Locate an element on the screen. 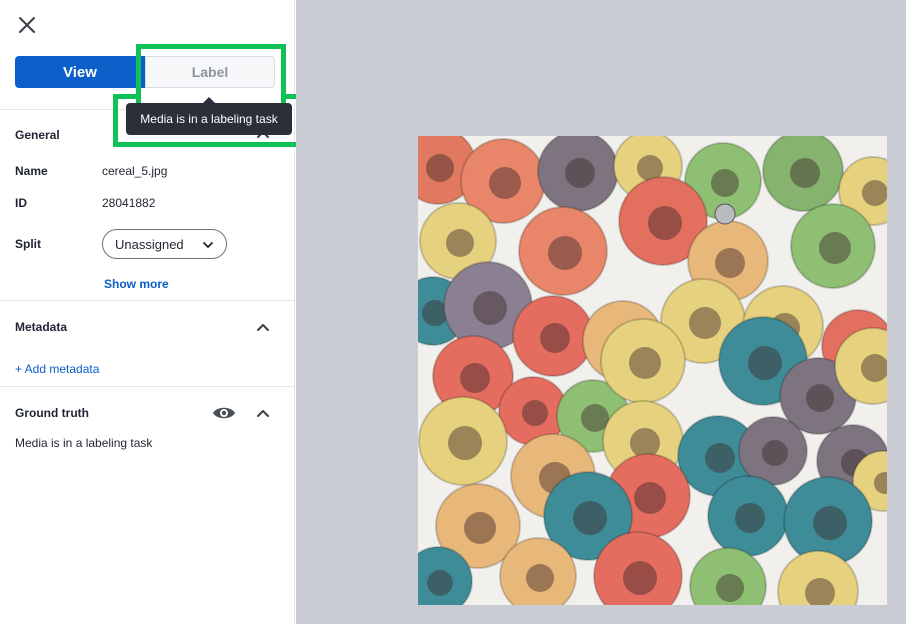 This screenshot has width=906, height=624. name-value: cereal_5.jpg is located at coordinates (135, 171).